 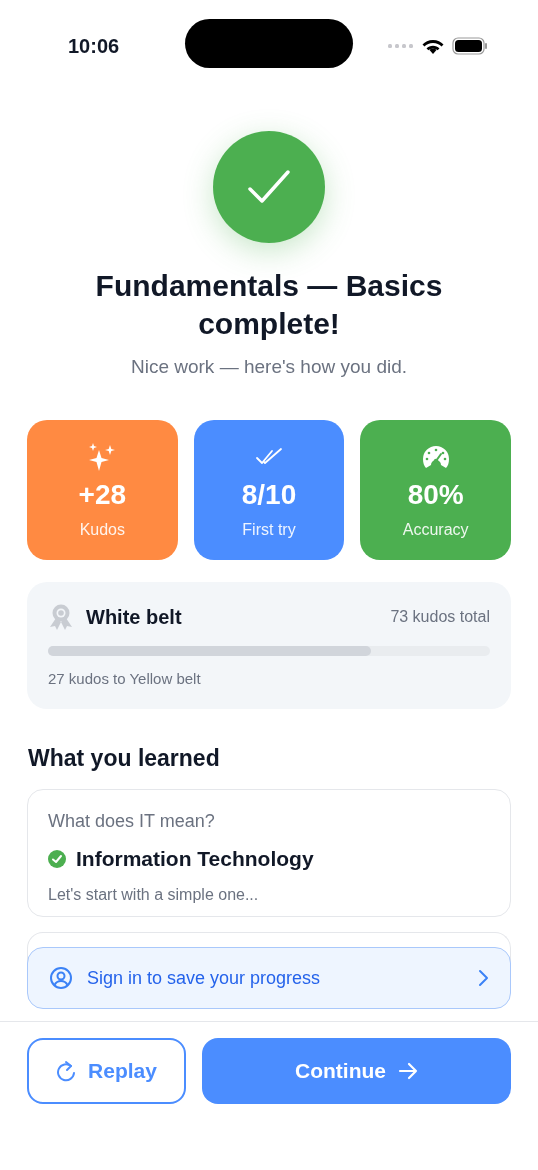 I want to click on stat-label: Accuracy, so click(x=435, y=529).